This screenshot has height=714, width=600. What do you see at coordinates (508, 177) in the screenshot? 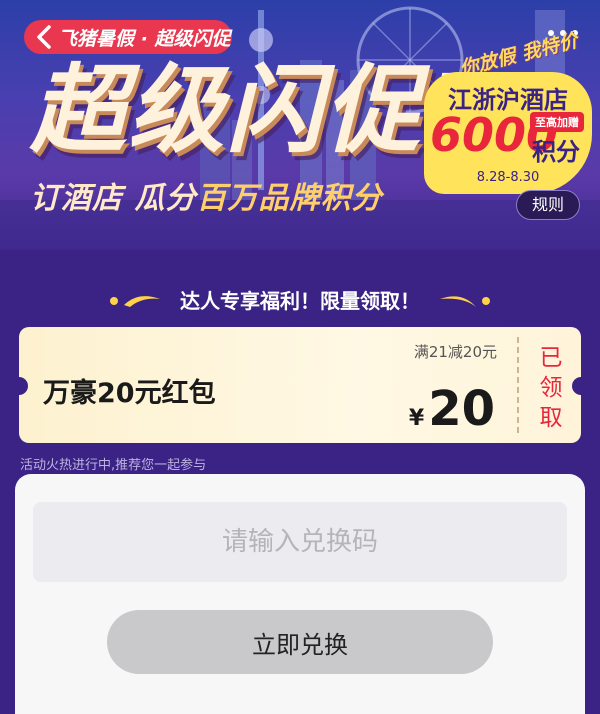
I see `badge-dates: 8.28-8.30` at bounding box center [508, 177].